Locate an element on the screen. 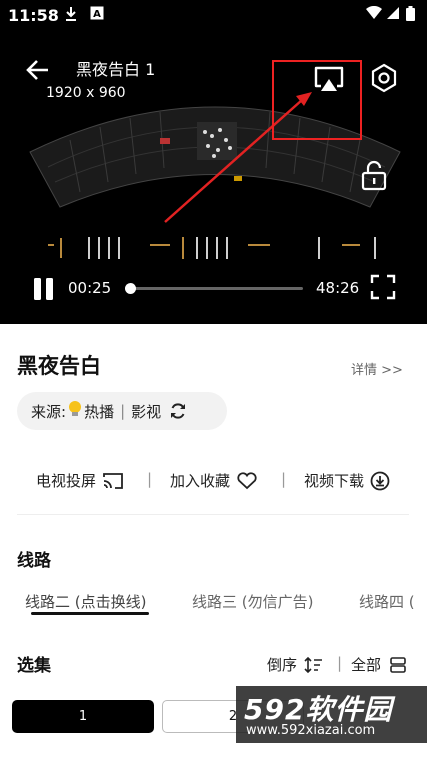 This screenshot has width=427, height=759. video-title: 黑夜告白 1 is located at coordinates (116, 69).